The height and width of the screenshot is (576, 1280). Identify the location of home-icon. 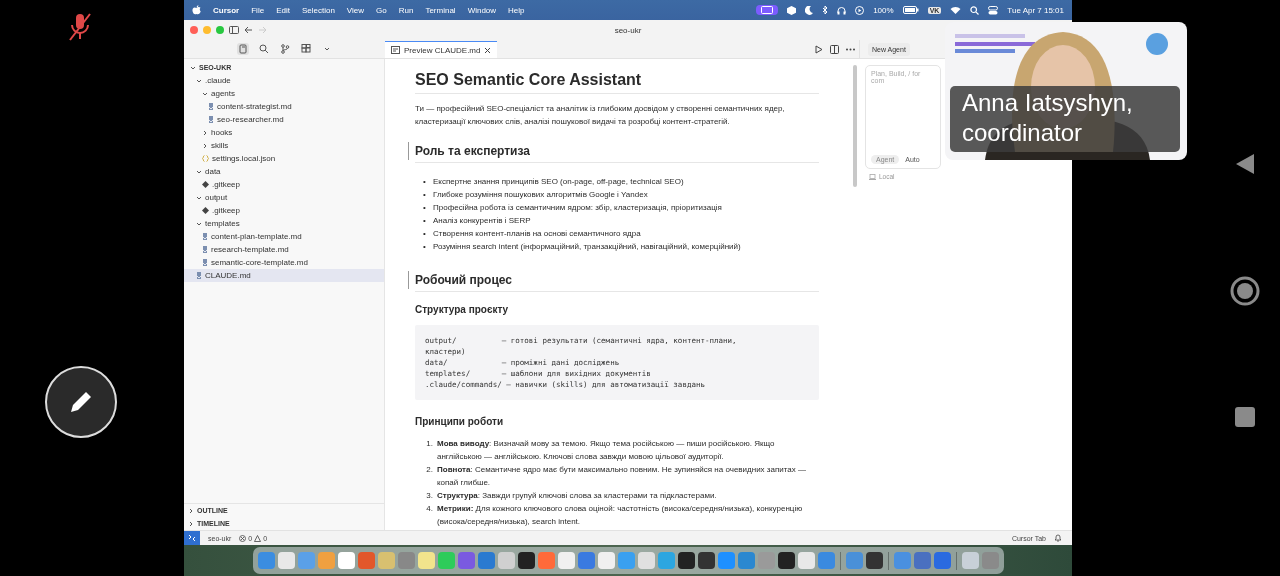
(1245, 291).